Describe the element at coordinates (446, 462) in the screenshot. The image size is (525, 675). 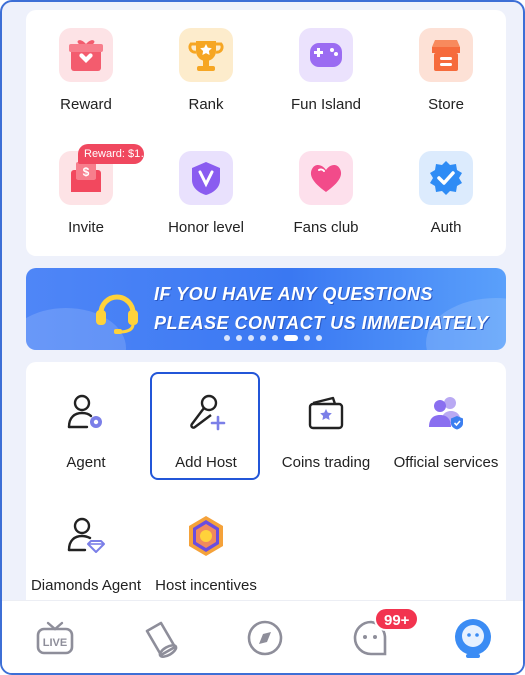
I see `grid-item-label: Official services` at that location.